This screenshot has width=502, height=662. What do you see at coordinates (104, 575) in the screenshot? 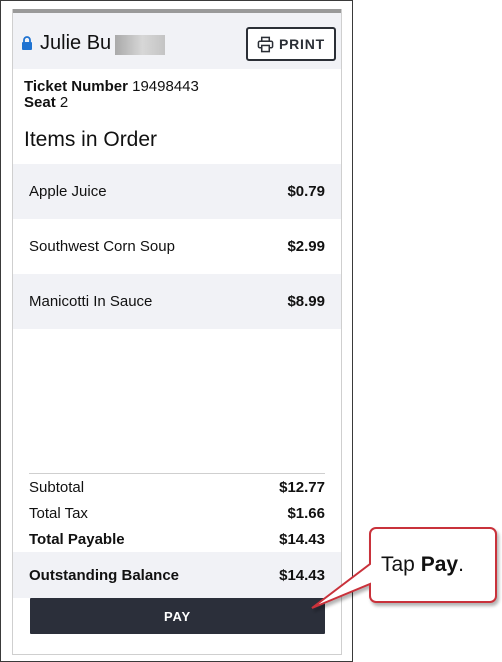
I see `outstanding-label: Outstanding Balance` at bounding box center [104, 575].